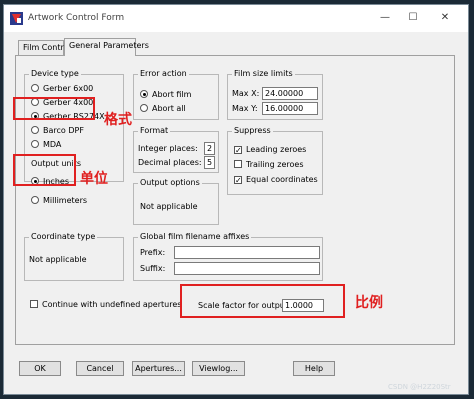  Describe the element at coordinates (246, 93) in the screenshot. I see `max-x-label: Max X:` at that location.